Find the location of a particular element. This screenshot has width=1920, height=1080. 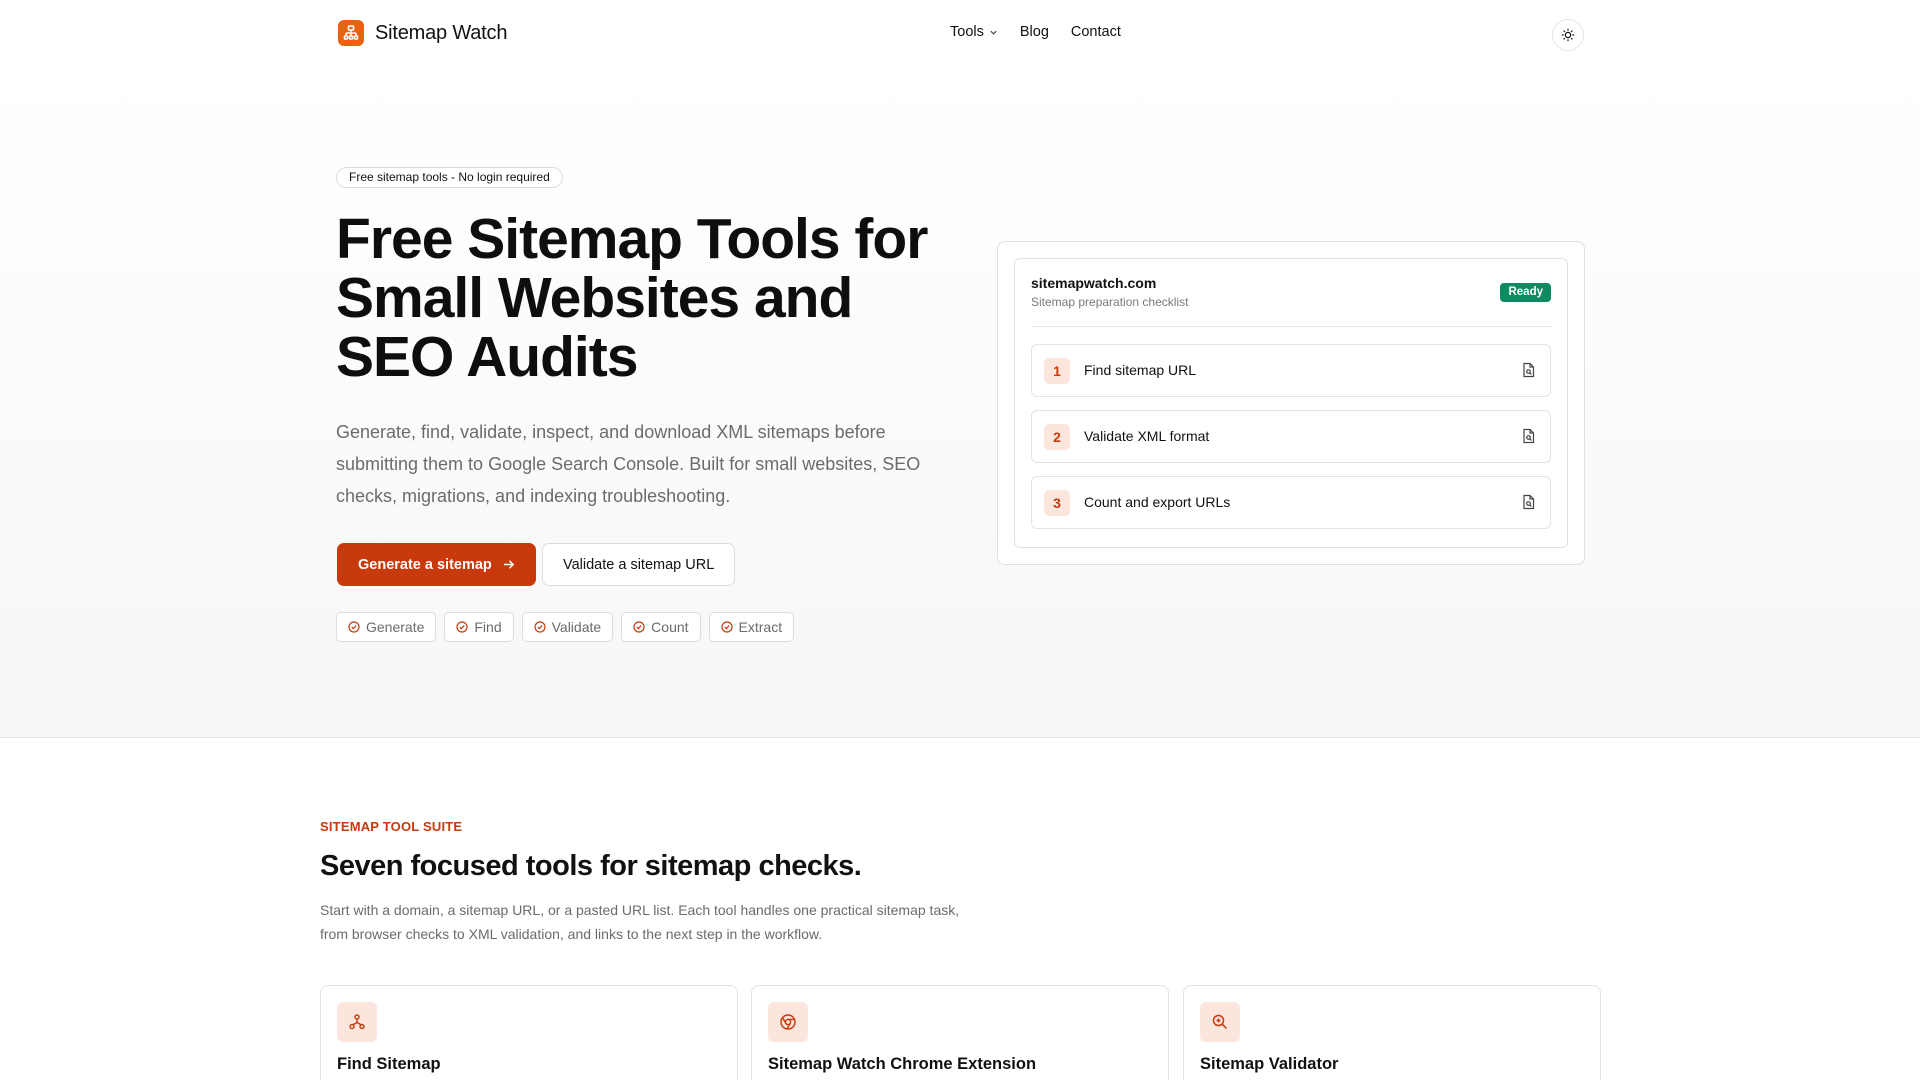

site-header: Sitemap Watch Tools Blog Contact is located at coordinates (960, 34).